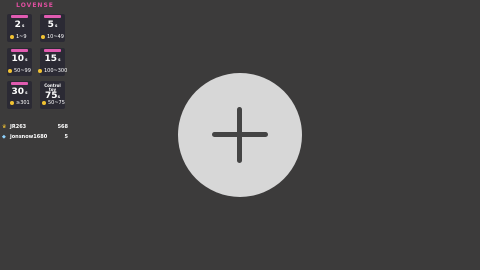  I want to click on tier-level: 10s, so click(19, 59).